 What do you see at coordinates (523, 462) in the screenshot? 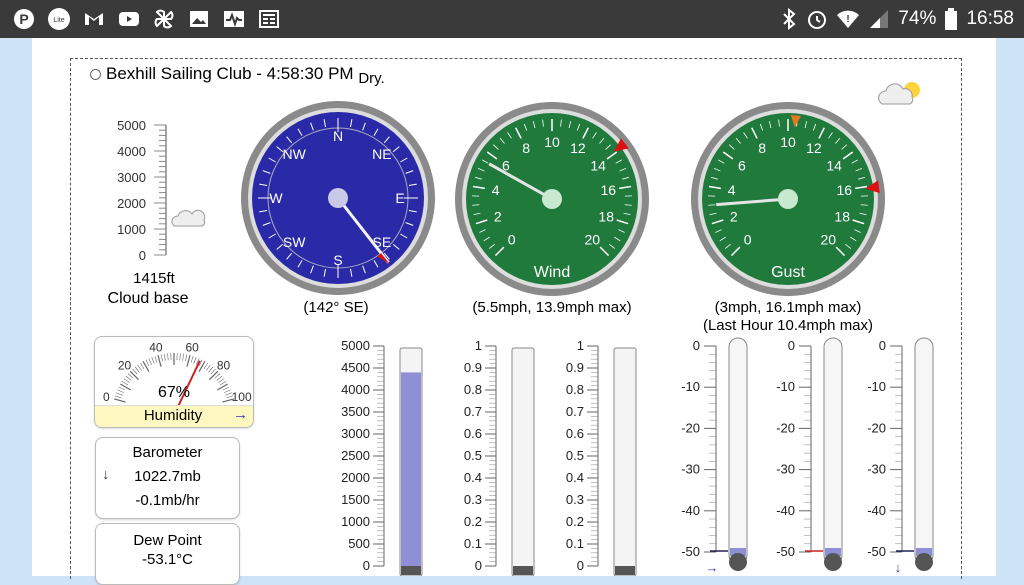
I see `bar-tube` at bounding box center [523, 462].